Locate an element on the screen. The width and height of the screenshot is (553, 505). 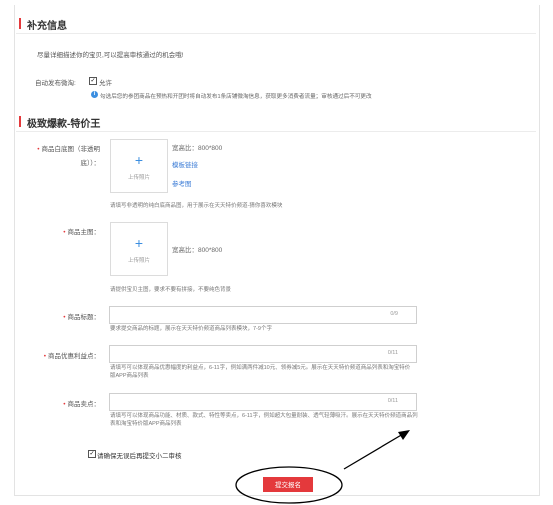
annotation-overlay is located at coordinates (322, 467).